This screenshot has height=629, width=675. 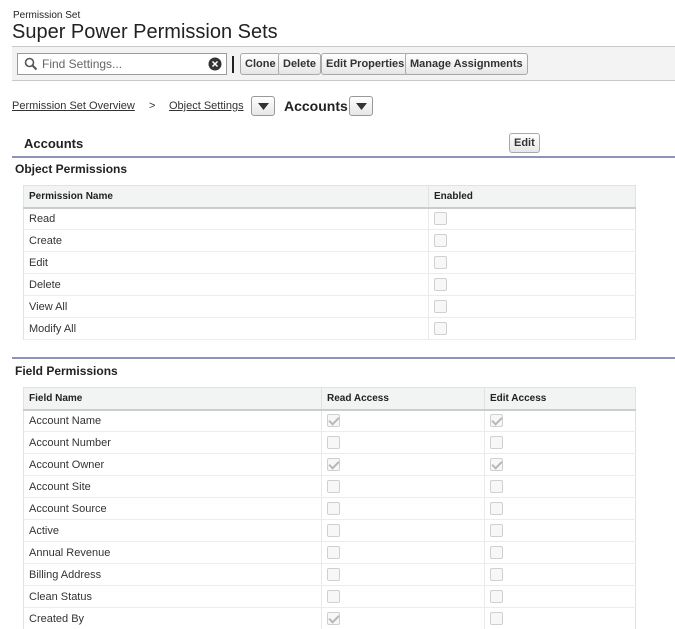 What do you see at coordinates (226, 262) in the screenshot?
I see `permission-name: Edit` at bounding box center [226, 262].